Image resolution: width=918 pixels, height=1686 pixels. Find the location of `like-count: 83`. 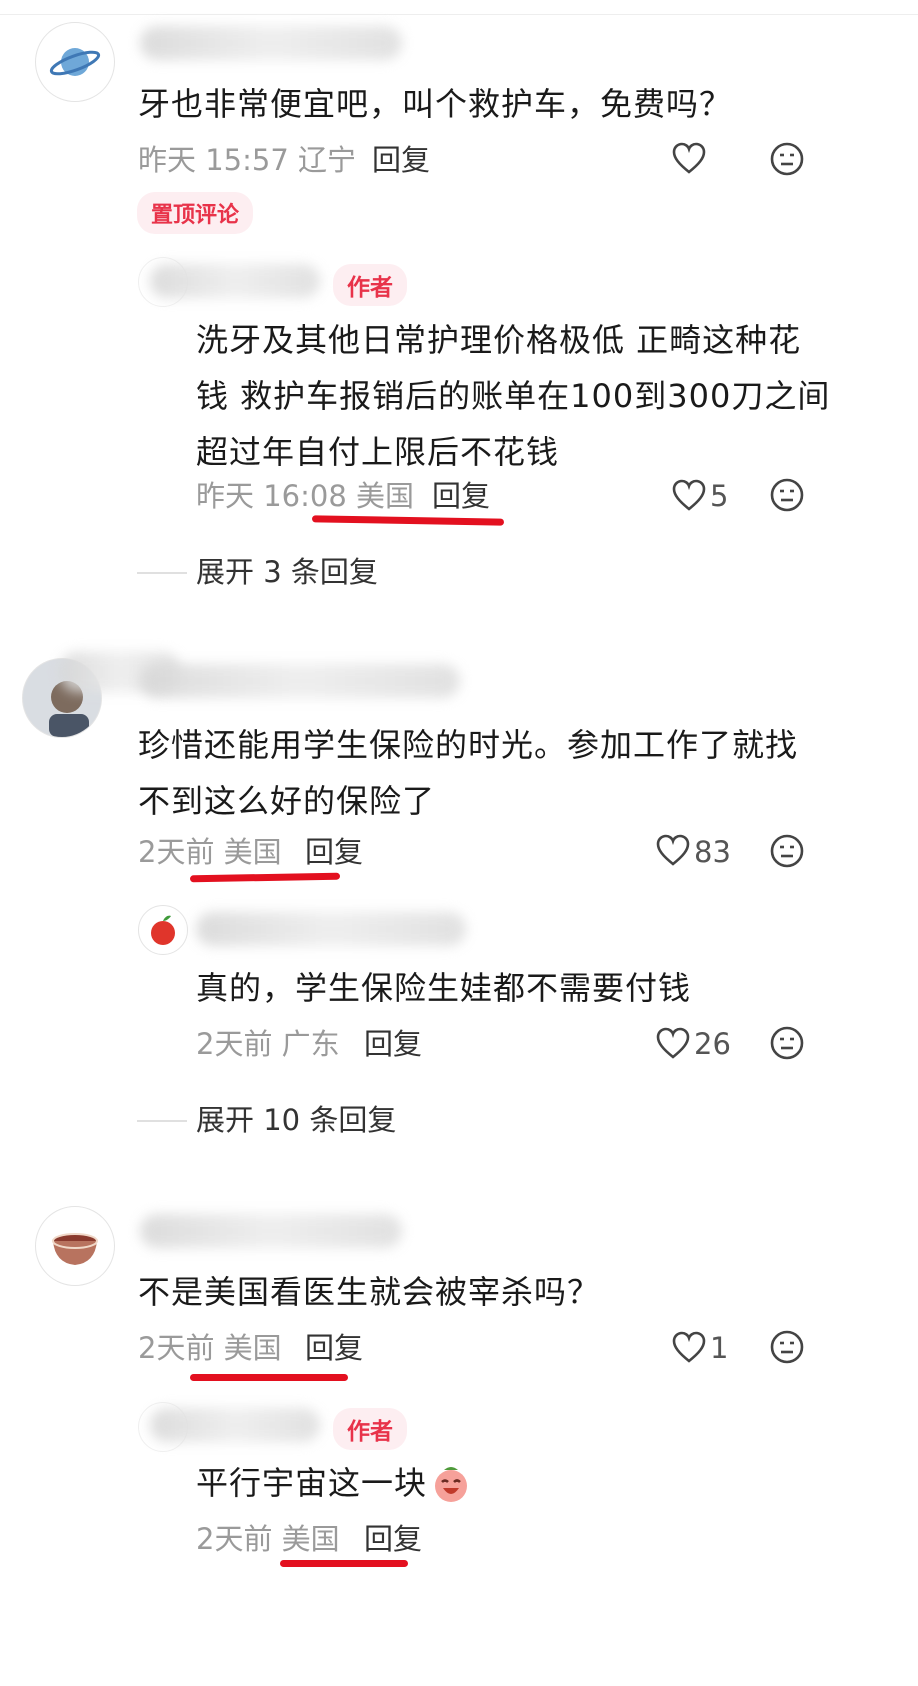

like-count: 83 is located at coordinates (712, 852).